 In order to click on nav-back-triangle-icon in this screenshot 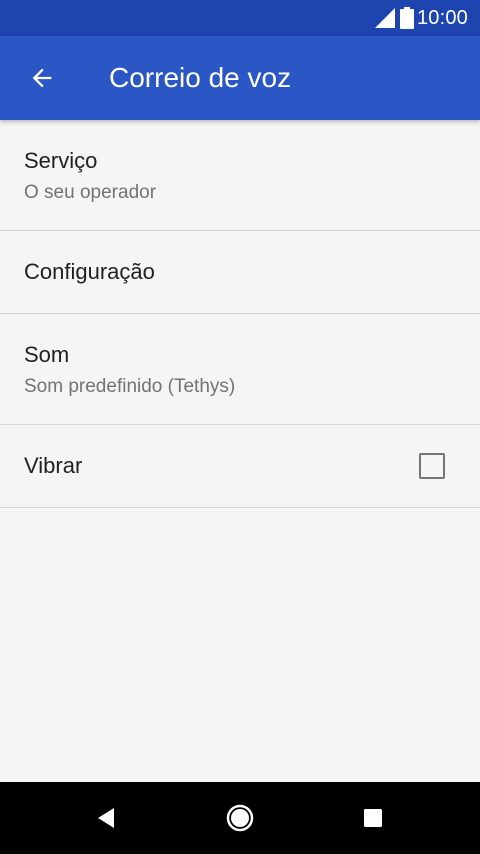, I will do `click(106, 818)`.